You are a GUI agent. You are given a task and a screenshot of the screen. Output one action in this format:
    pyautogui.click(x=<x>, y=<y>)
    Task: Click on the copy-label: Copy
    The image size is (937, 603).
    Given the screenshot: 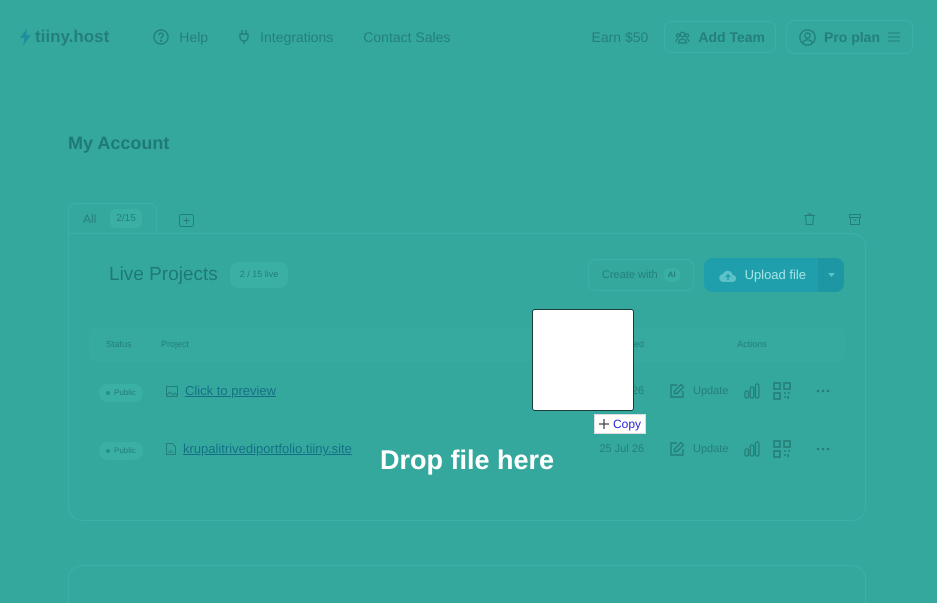 What is the action you would take?
    pyautogui.click(x=627, y=424)
    